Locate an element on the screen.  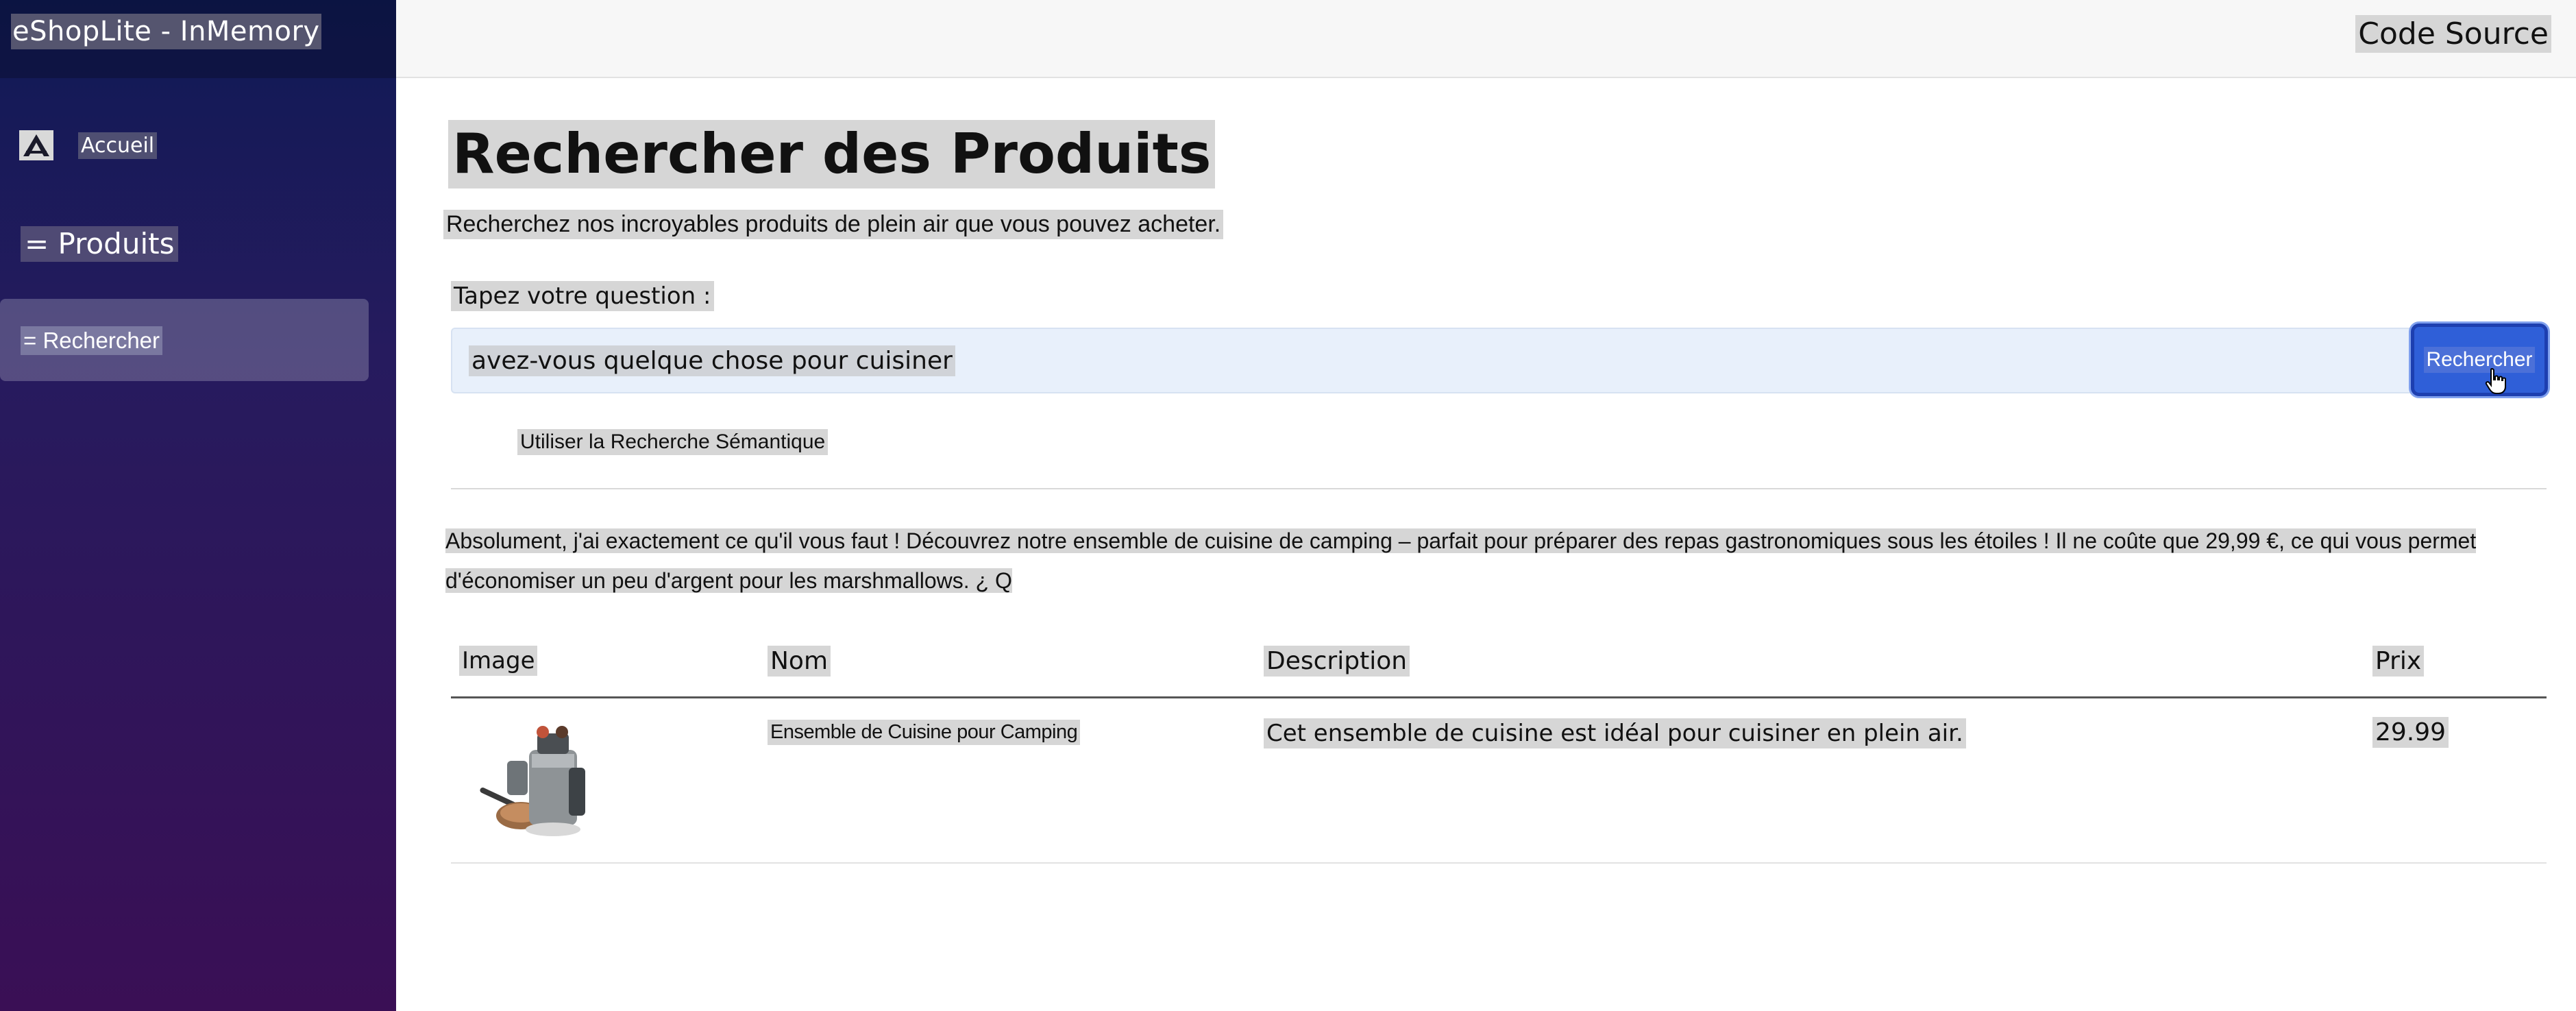
table-header-image: Image is located at coordinates (499, 661).